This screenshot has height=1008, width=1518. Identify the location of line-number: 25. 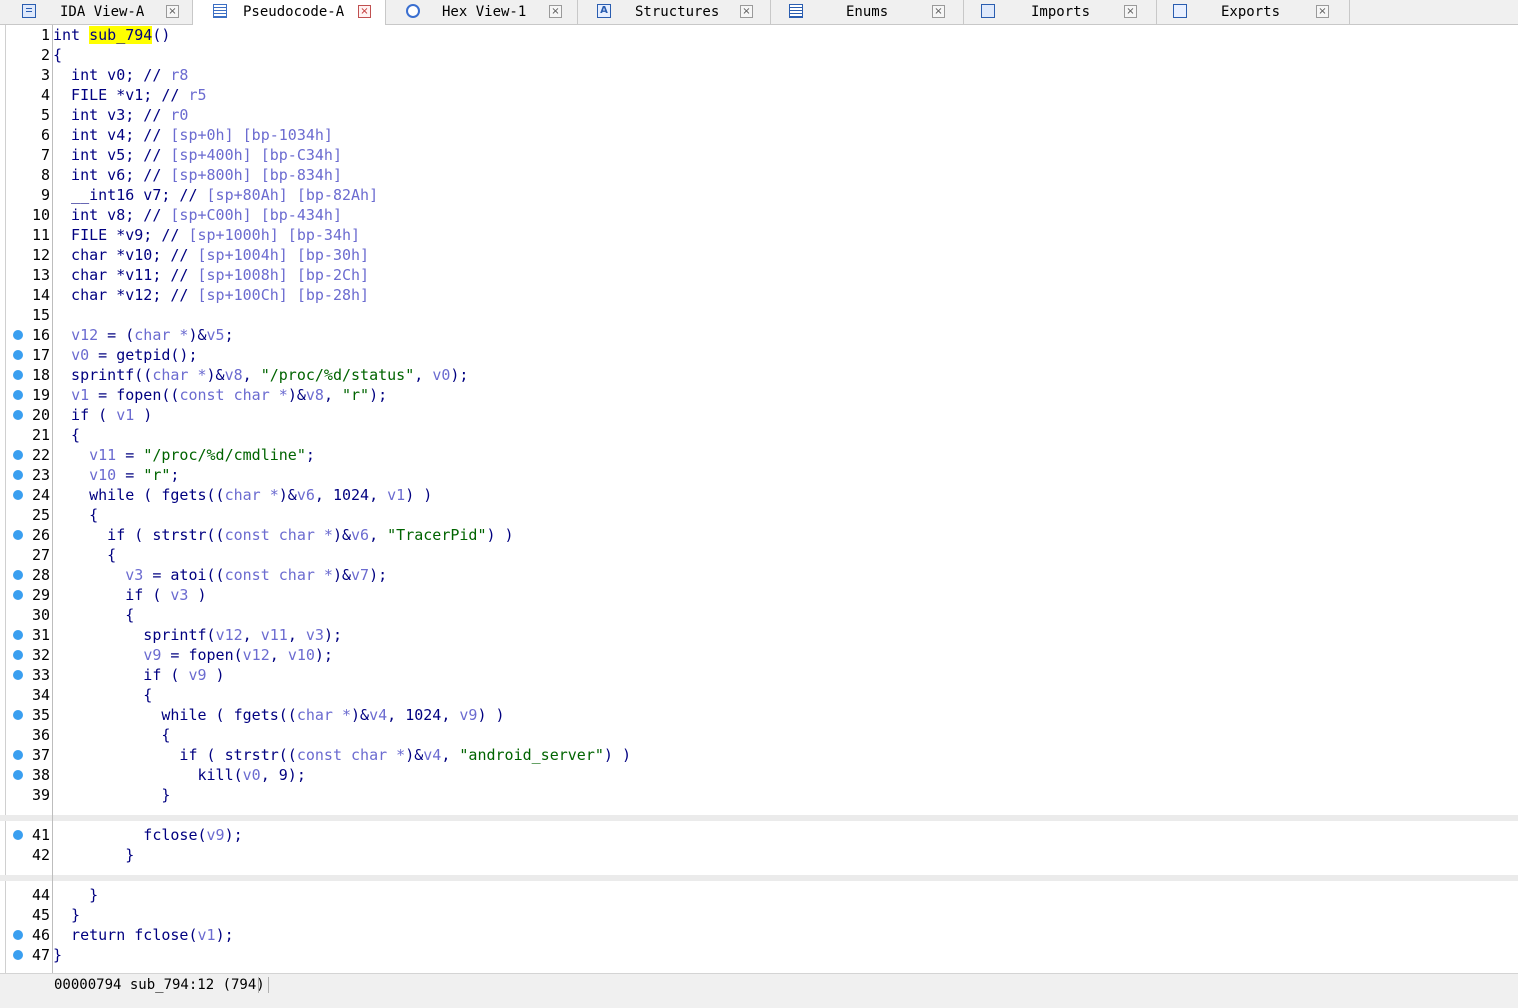
(40, 515).